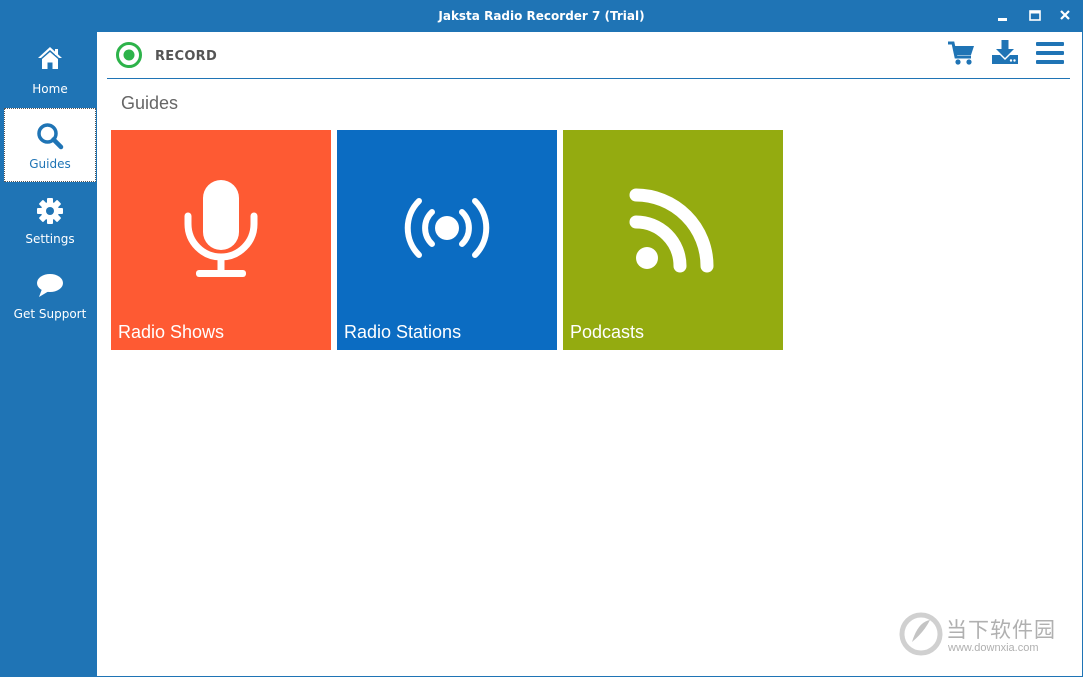 This screenshot has height=677, width=1083. I want to click on title-bar: Jaksta Radio Recorder 7 (Trial), so click(541, 16).